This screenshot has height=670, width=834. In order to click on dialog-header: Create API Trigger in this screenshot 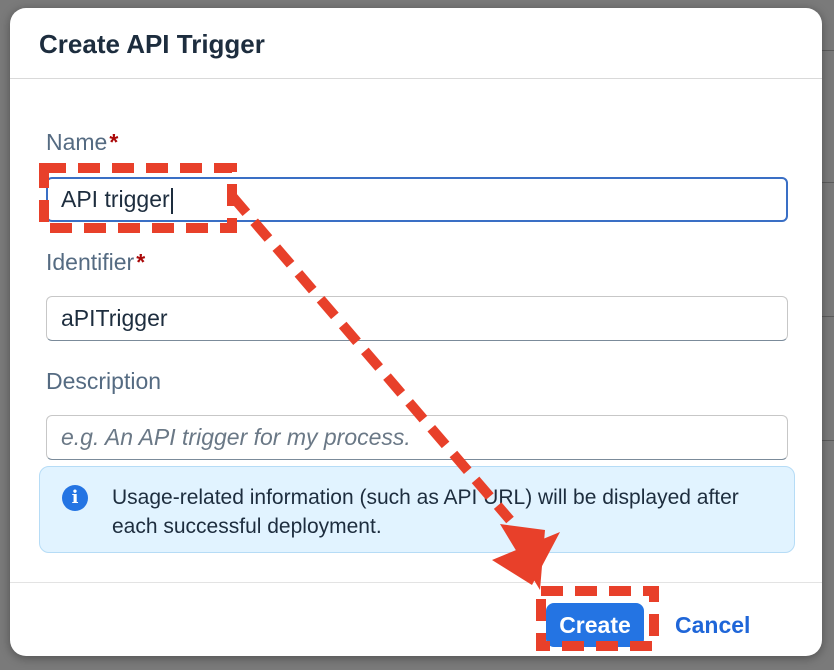, I will do `click(416, 43)`.